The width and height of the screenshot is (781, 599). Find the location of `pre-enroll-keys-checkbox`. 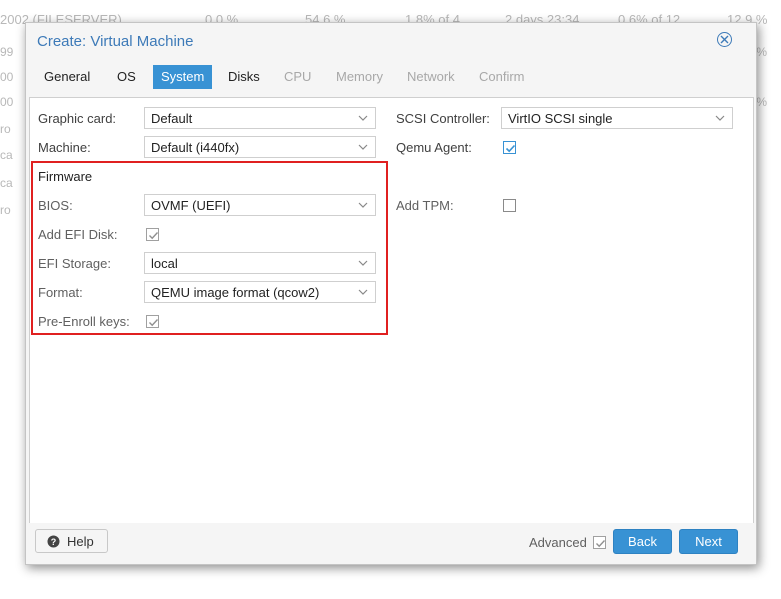

pre-enroll-keys-checkbox is located at coordinates (152, 321).